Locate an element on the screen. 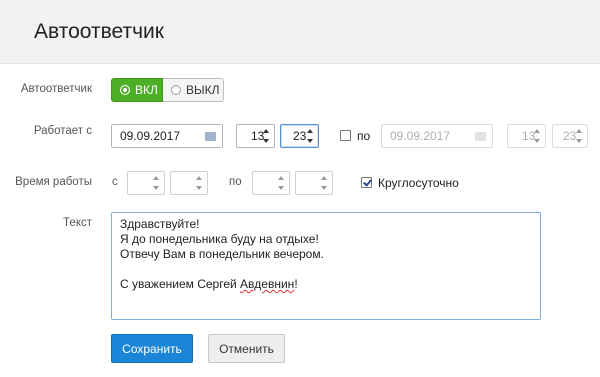 The image size is (600, 377). radio-selected-icon is located at coordinates (125, 90).